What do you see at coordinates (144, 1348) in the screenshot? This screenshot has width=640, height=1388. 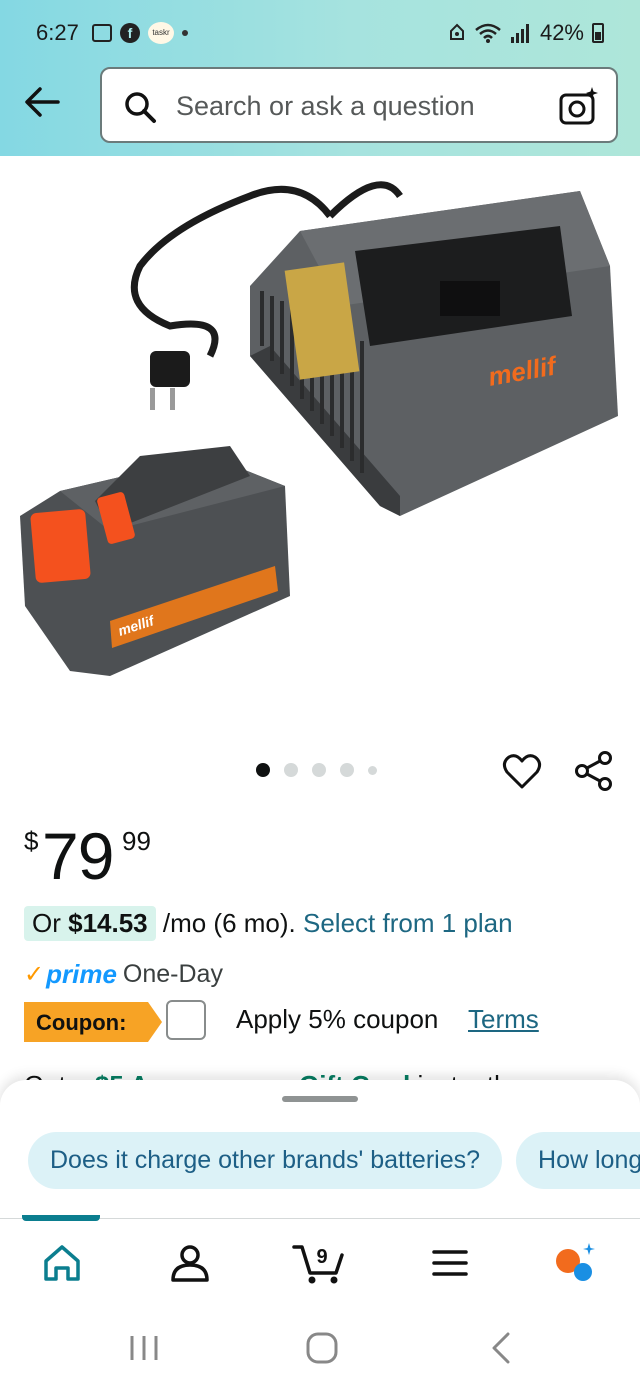 I see `recent-apps-icon` at bounding box center [144, 1348].